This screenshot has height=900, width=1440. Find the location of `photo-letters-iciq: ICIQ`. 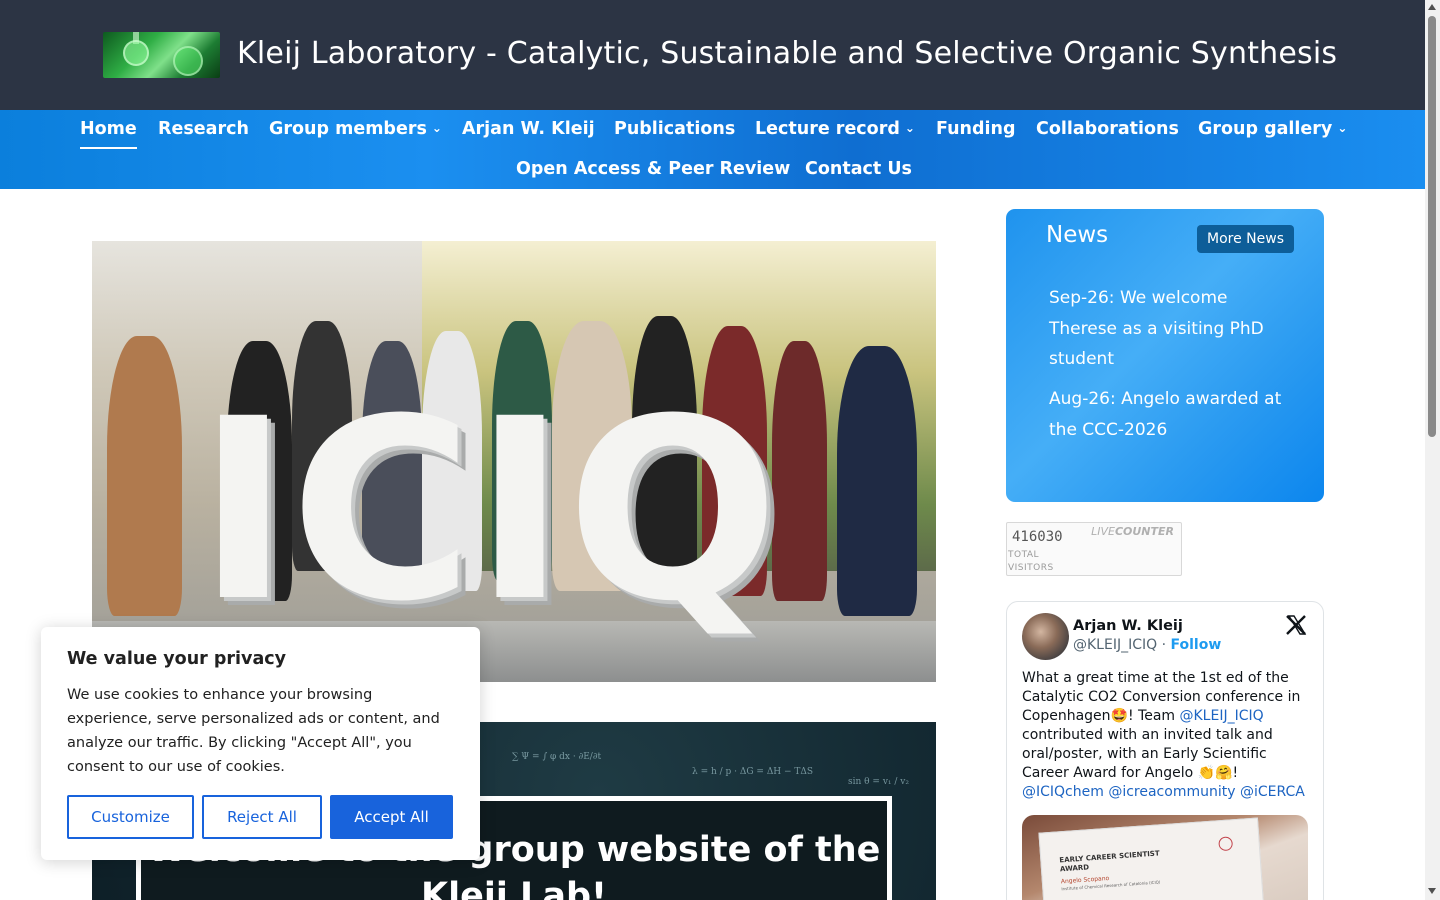

photo-letters-iciq: ICIQ is located at coordinates (488, 510).